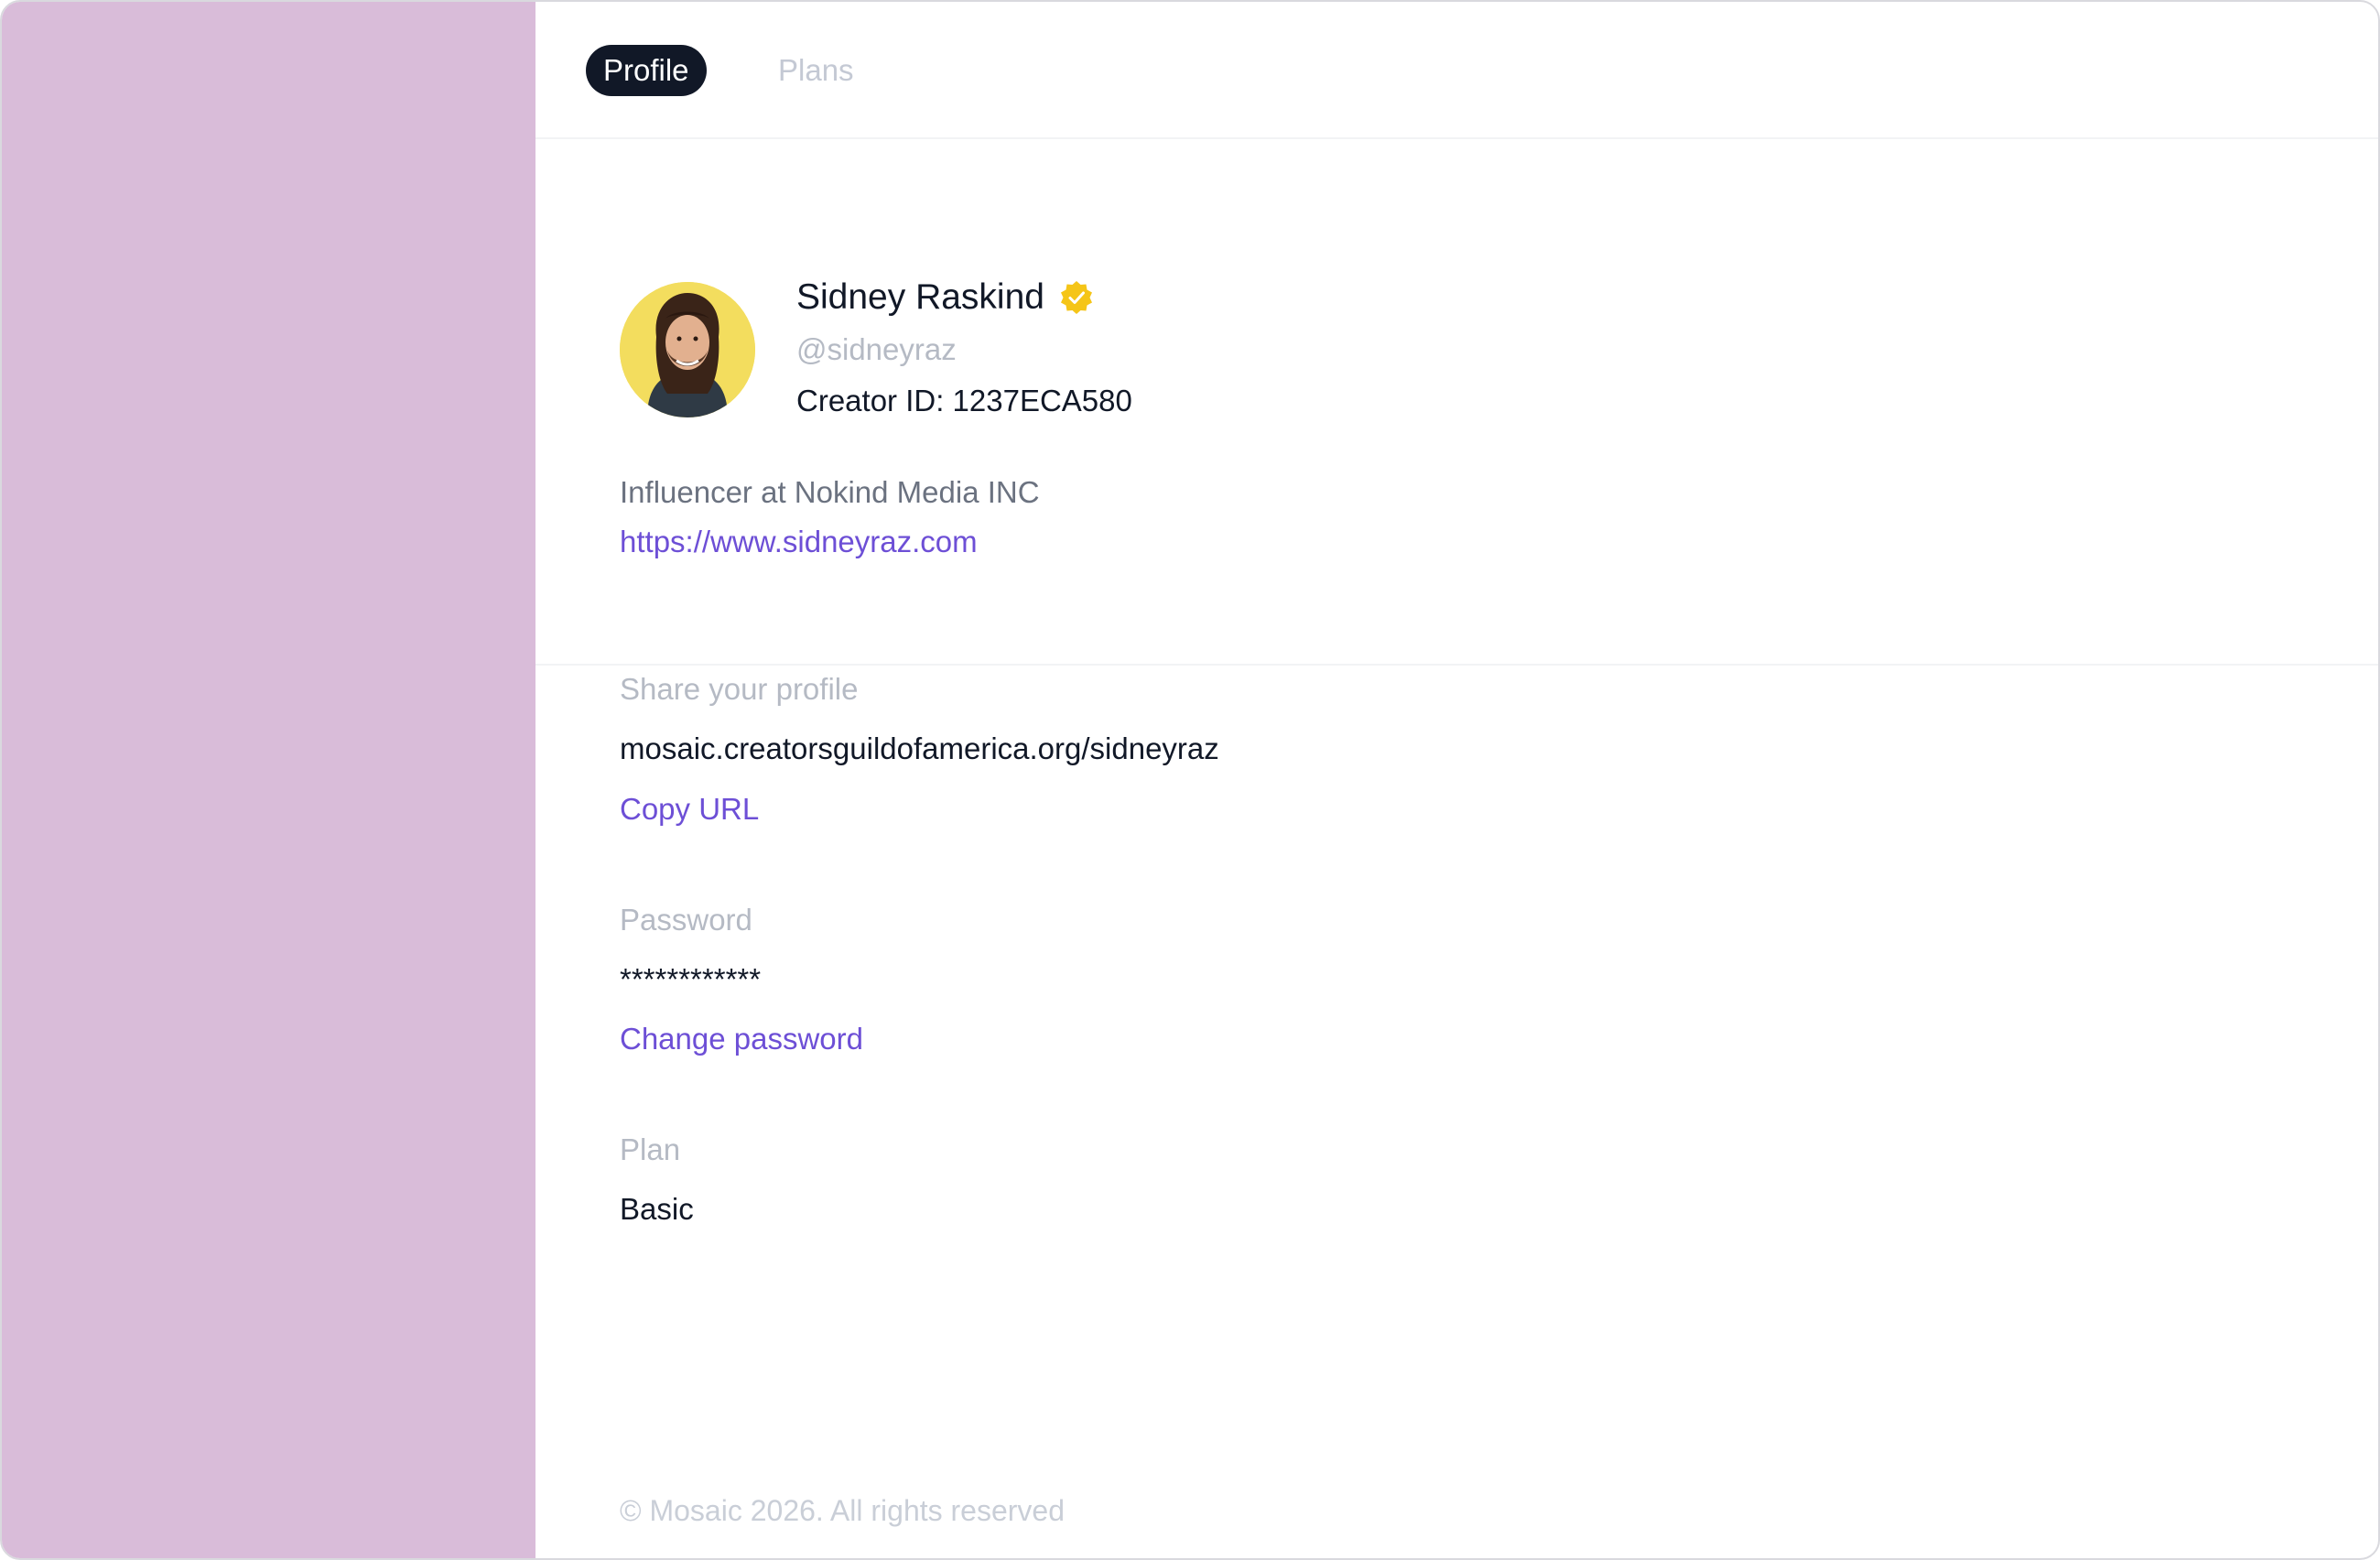 The image size is (2380, 1560). What do you see at coordinates (691, 979) in the screenshot?
I see `password-value: ************` at bounding box center [691, 979].